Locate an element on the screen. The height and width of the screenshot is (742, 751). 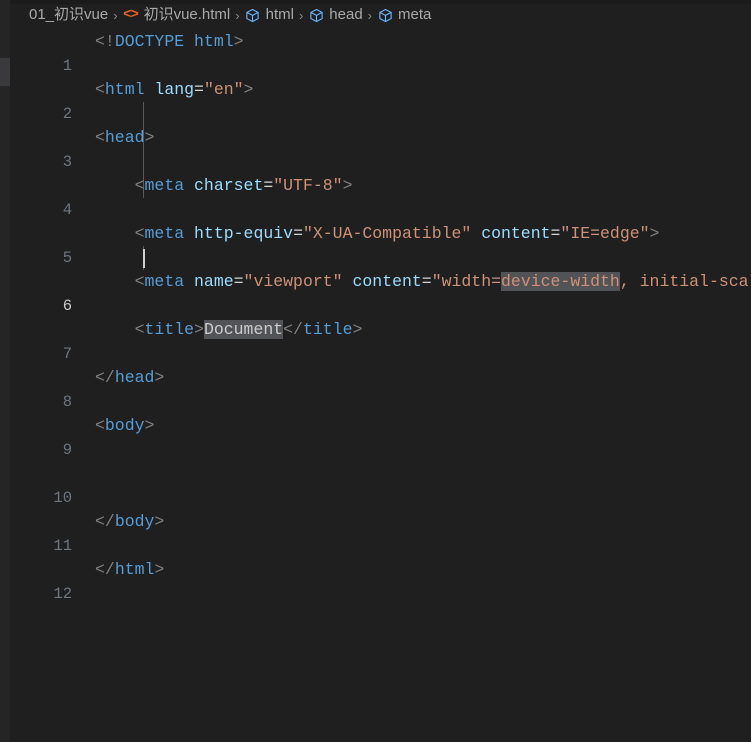
text-cursor is located at coordinates (144, 258).